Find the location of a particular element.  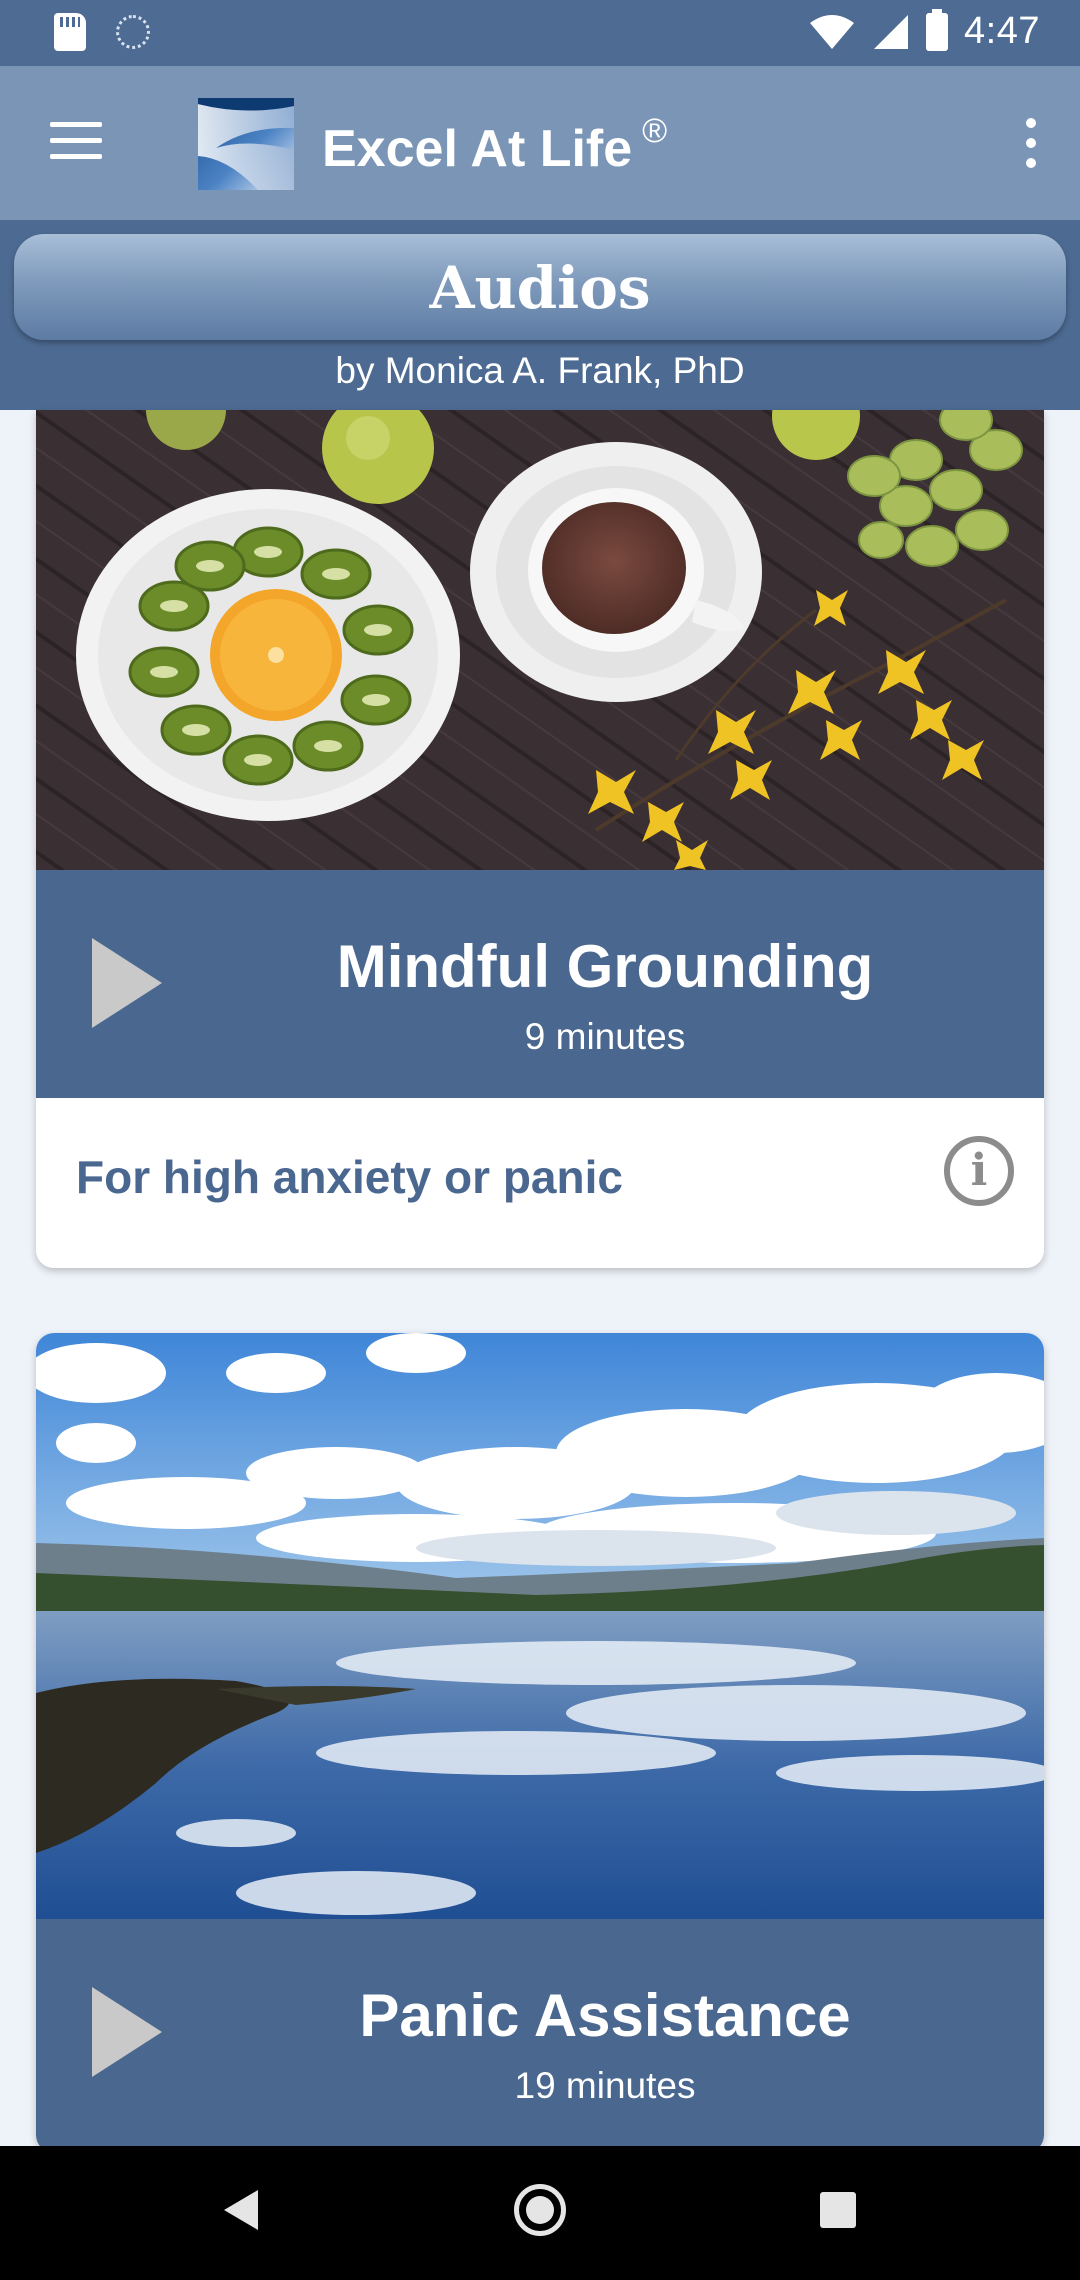

audios-title-banner: Audios is located at coordinates (540, 287).